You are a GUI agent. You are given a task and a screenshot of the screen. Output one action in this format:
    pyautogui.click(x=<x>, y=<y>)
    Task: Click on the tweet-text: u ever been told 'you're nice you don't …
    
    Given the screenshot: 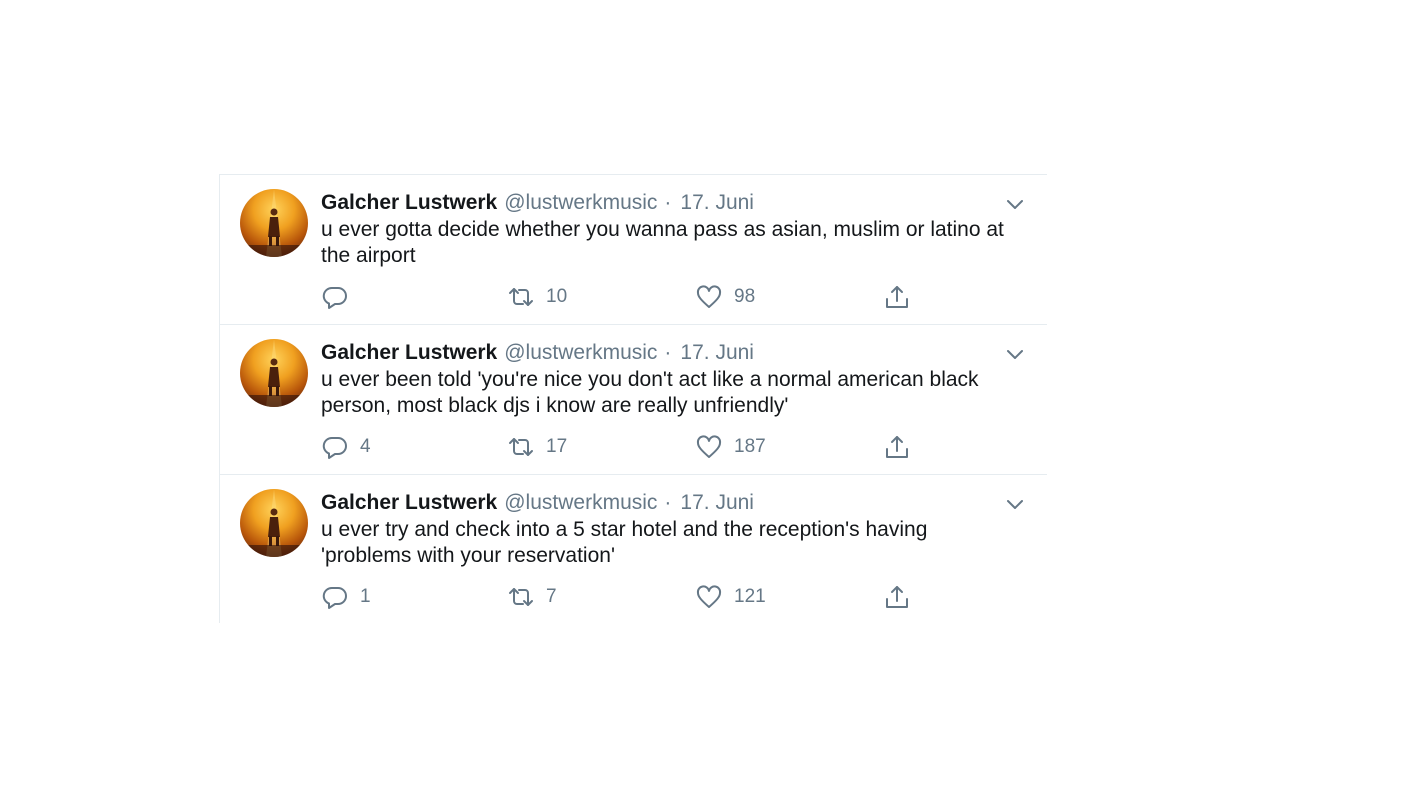 What is the action you would take?
    pyautogui.click(x=650, y=392)
    